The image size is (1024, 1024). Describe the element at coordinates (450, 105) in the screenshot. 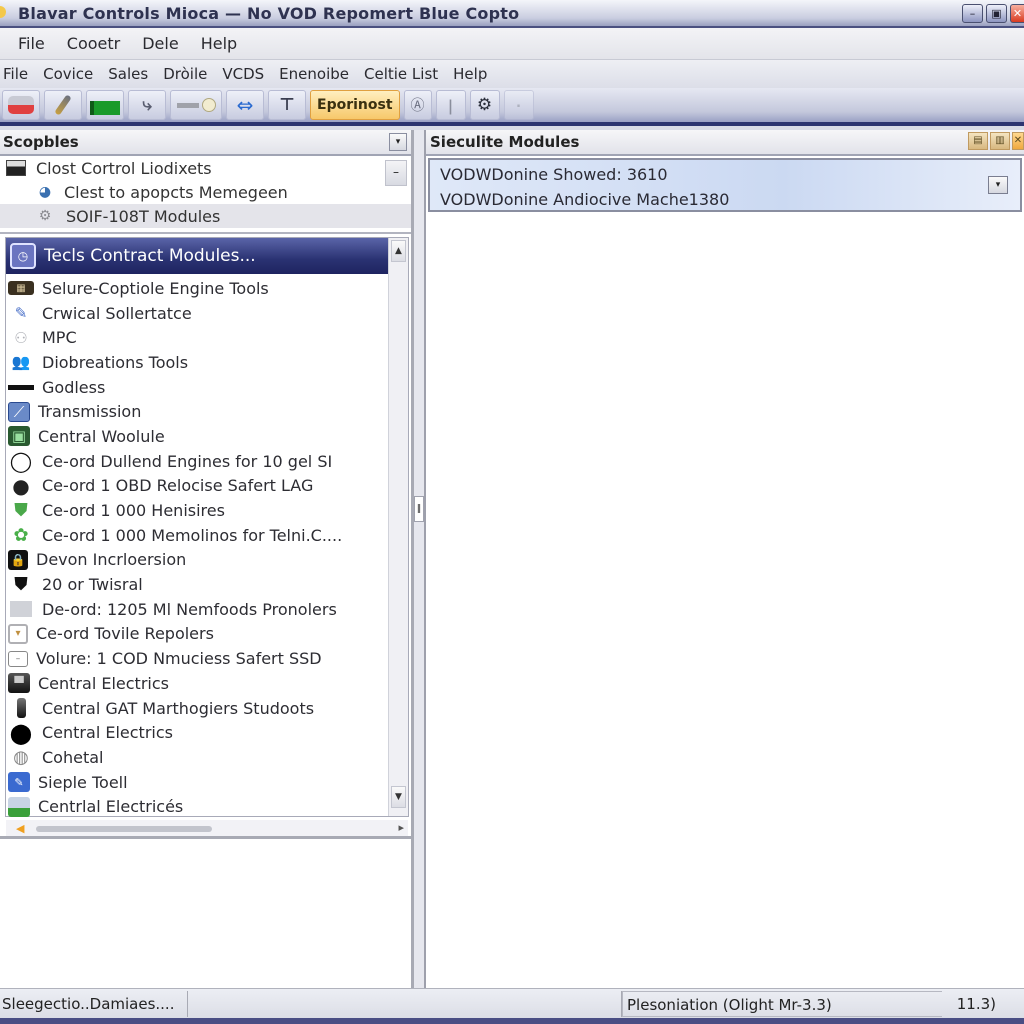

I see `toolbar-info-button: ǀ` at that location.